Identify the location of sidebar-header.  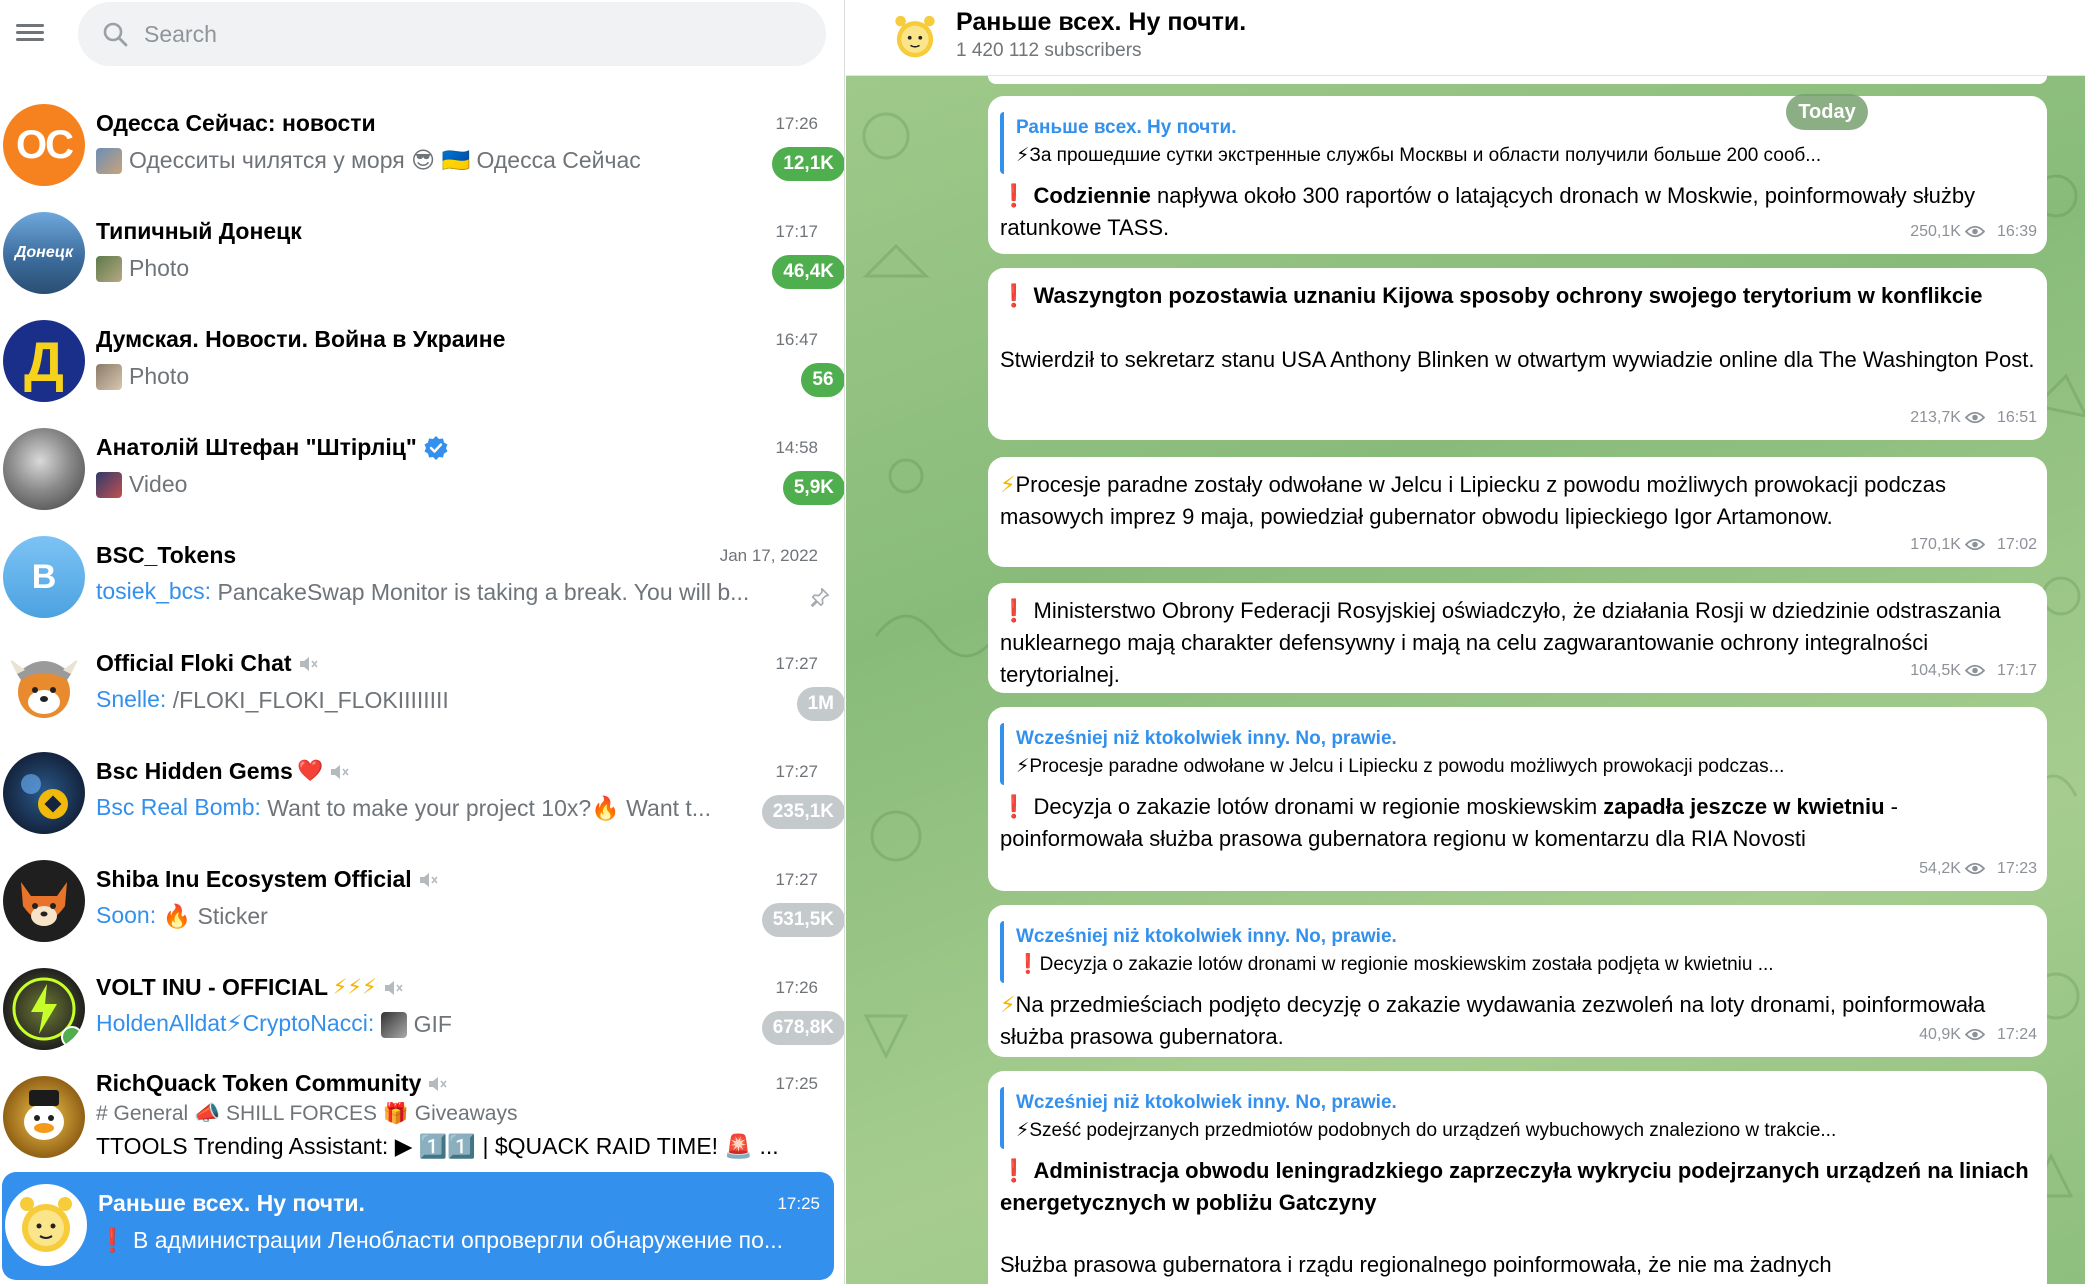
(422, 46).